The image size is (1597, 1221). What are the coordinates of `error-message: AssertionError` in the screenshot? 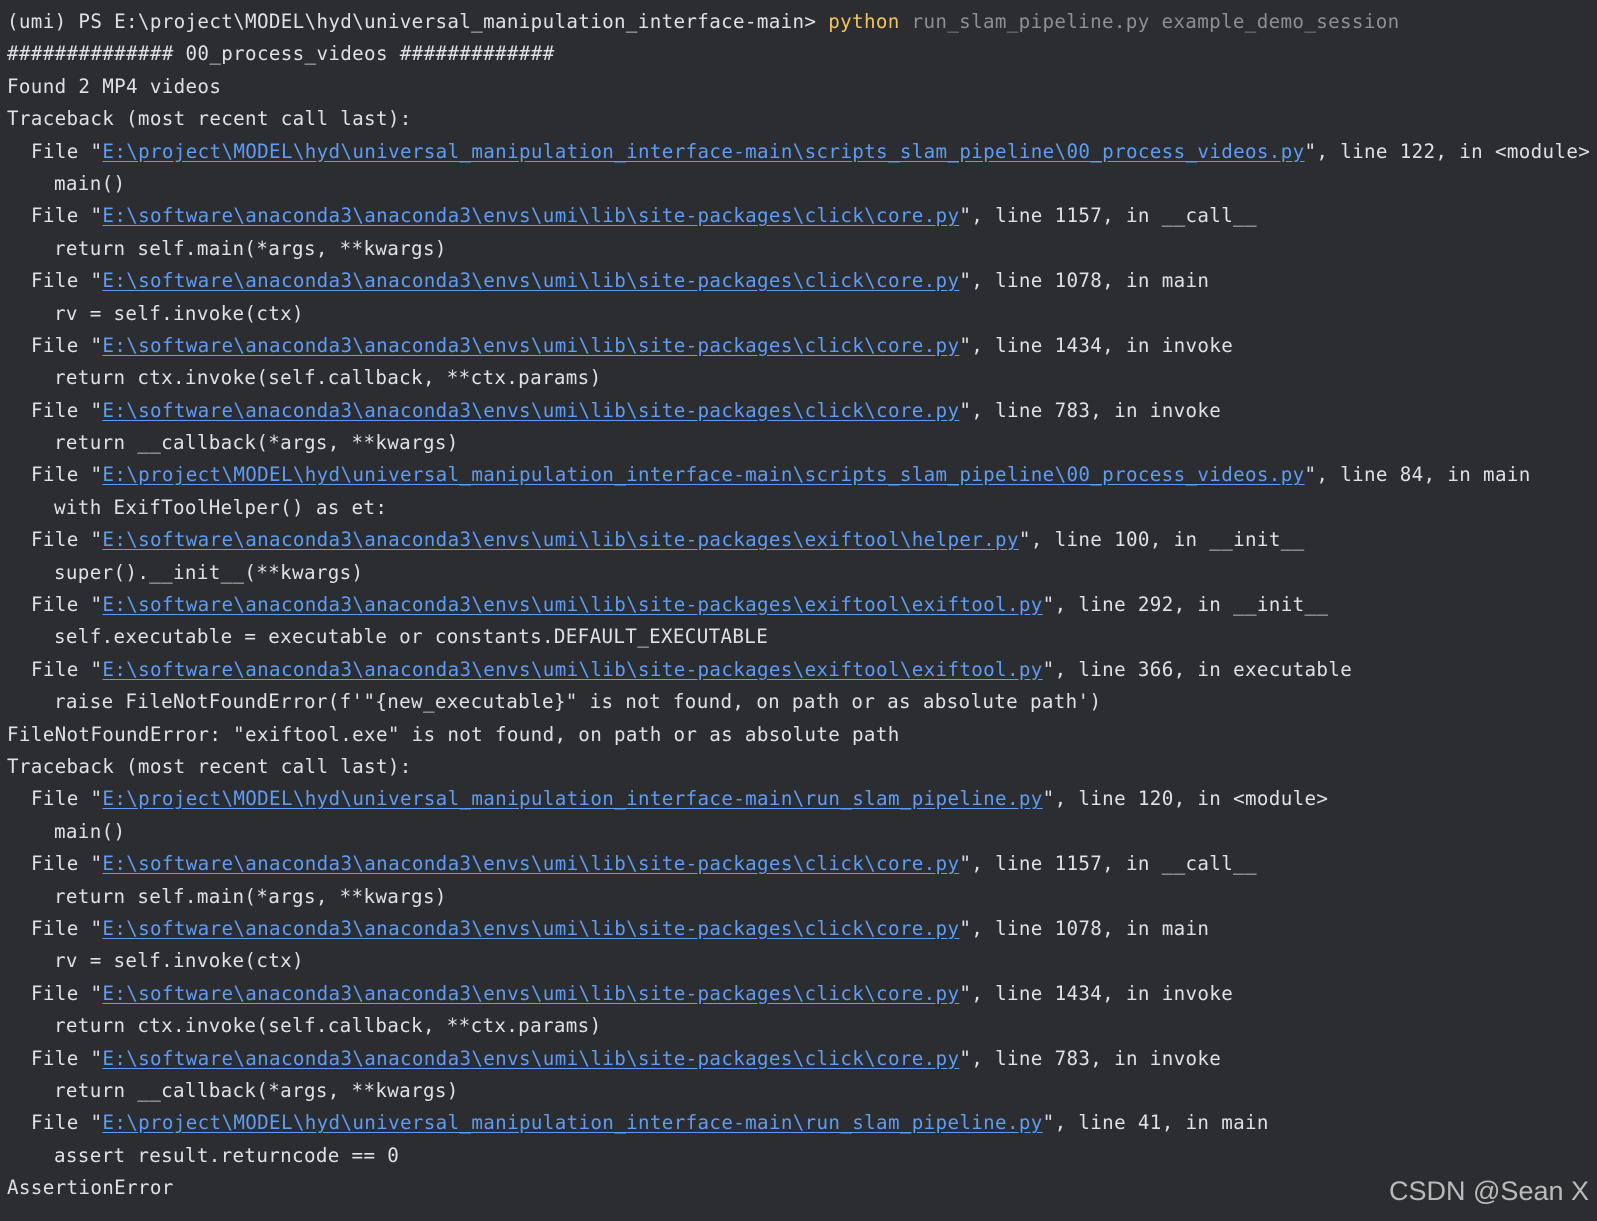 It's located at (90, 1188).